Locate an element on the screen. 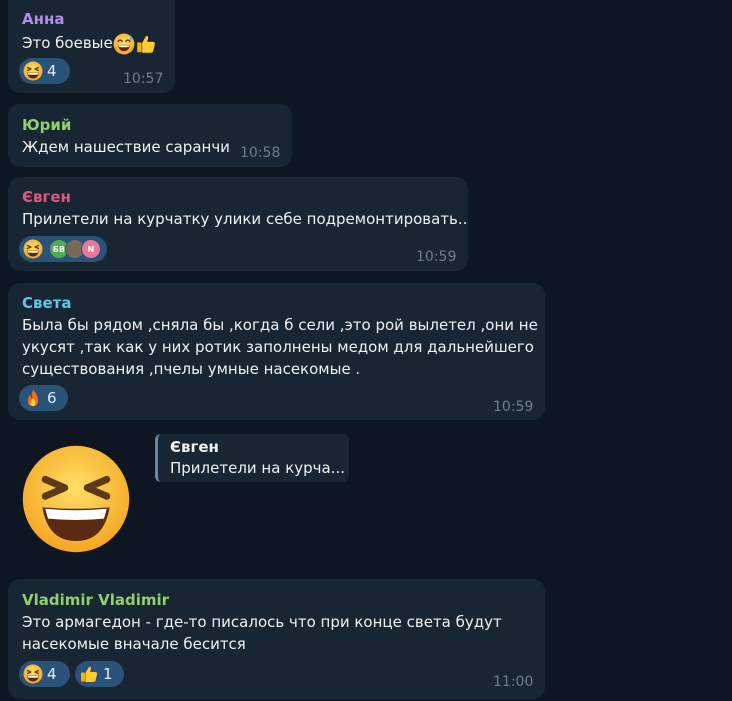  reaction-count: 6 is located at coordinates (52, 398).